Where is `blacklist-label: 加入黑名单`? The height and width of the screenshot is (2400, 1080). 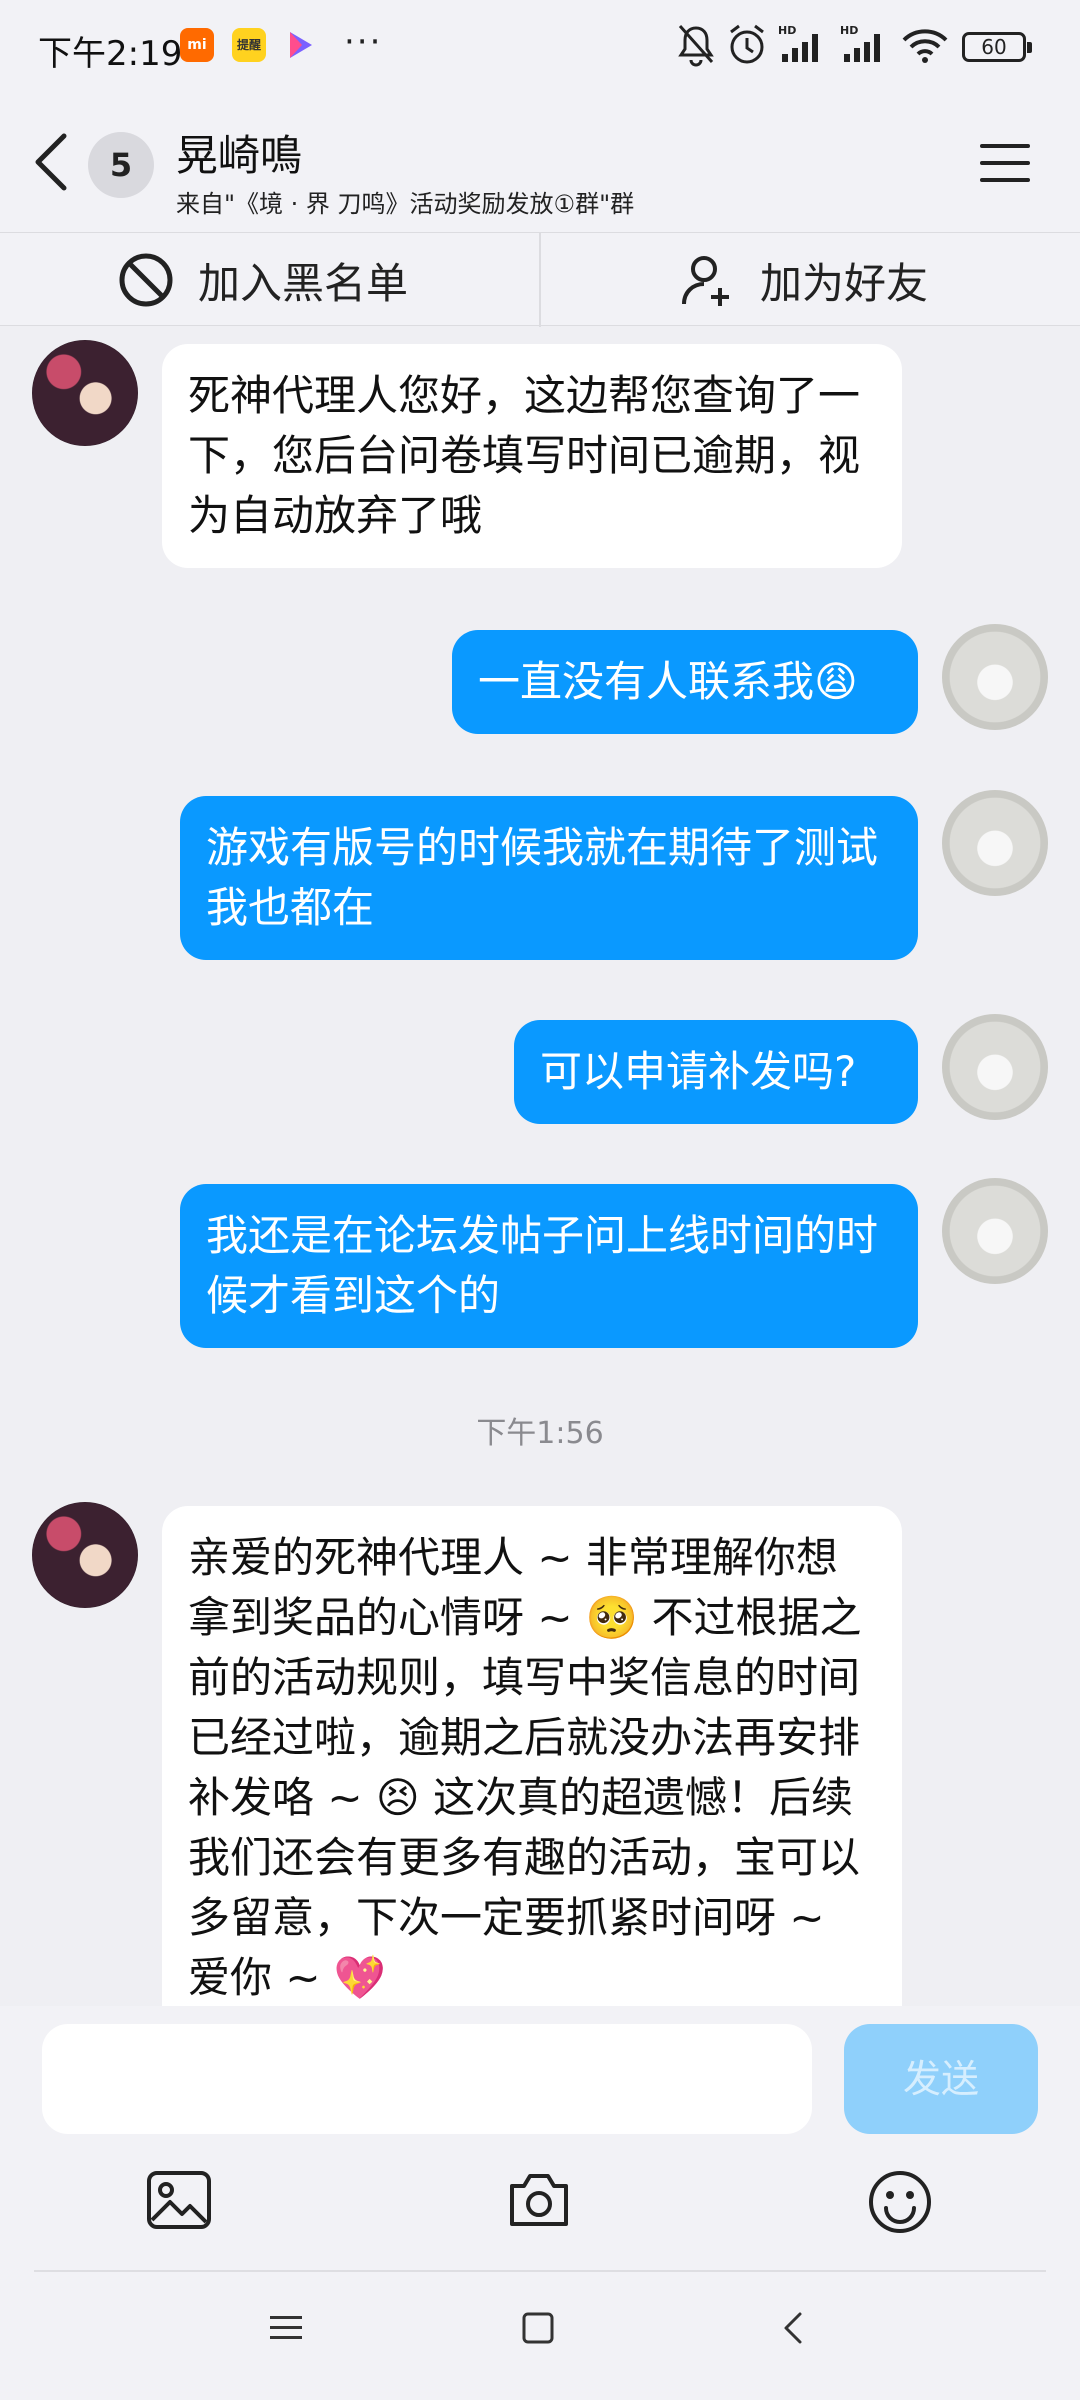 blacklist-label: 加入黑名单 is located at coordinates (303, 283).